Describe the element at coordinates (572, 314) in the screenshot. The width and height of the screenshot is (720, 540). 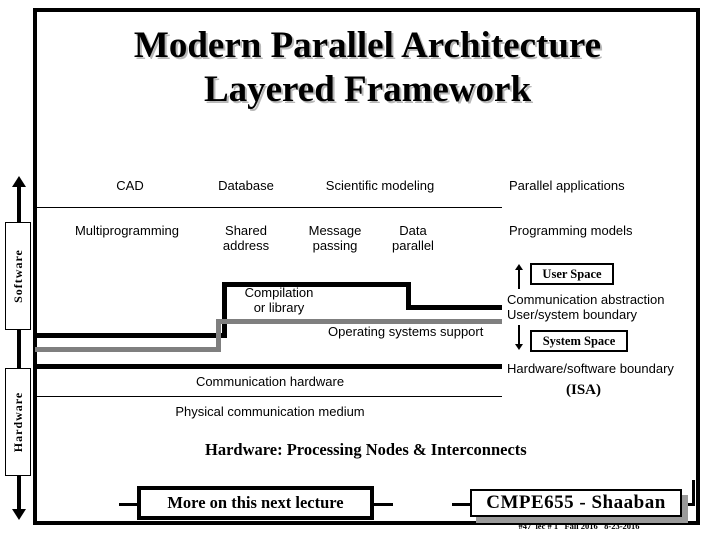
I see `annotation-user-system-boundary: User/system boundary` at that location.